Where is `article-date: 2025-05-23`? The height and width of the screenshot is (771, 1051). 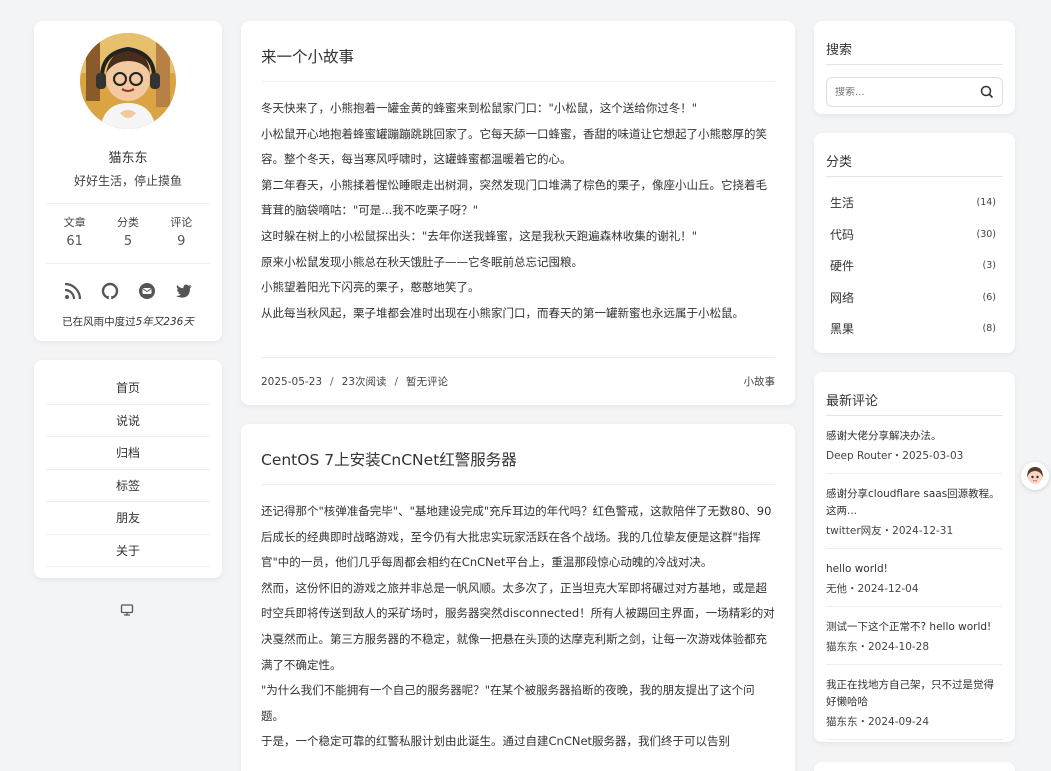
article-date: 2025-05-23 is located at coordinates (292, 382).